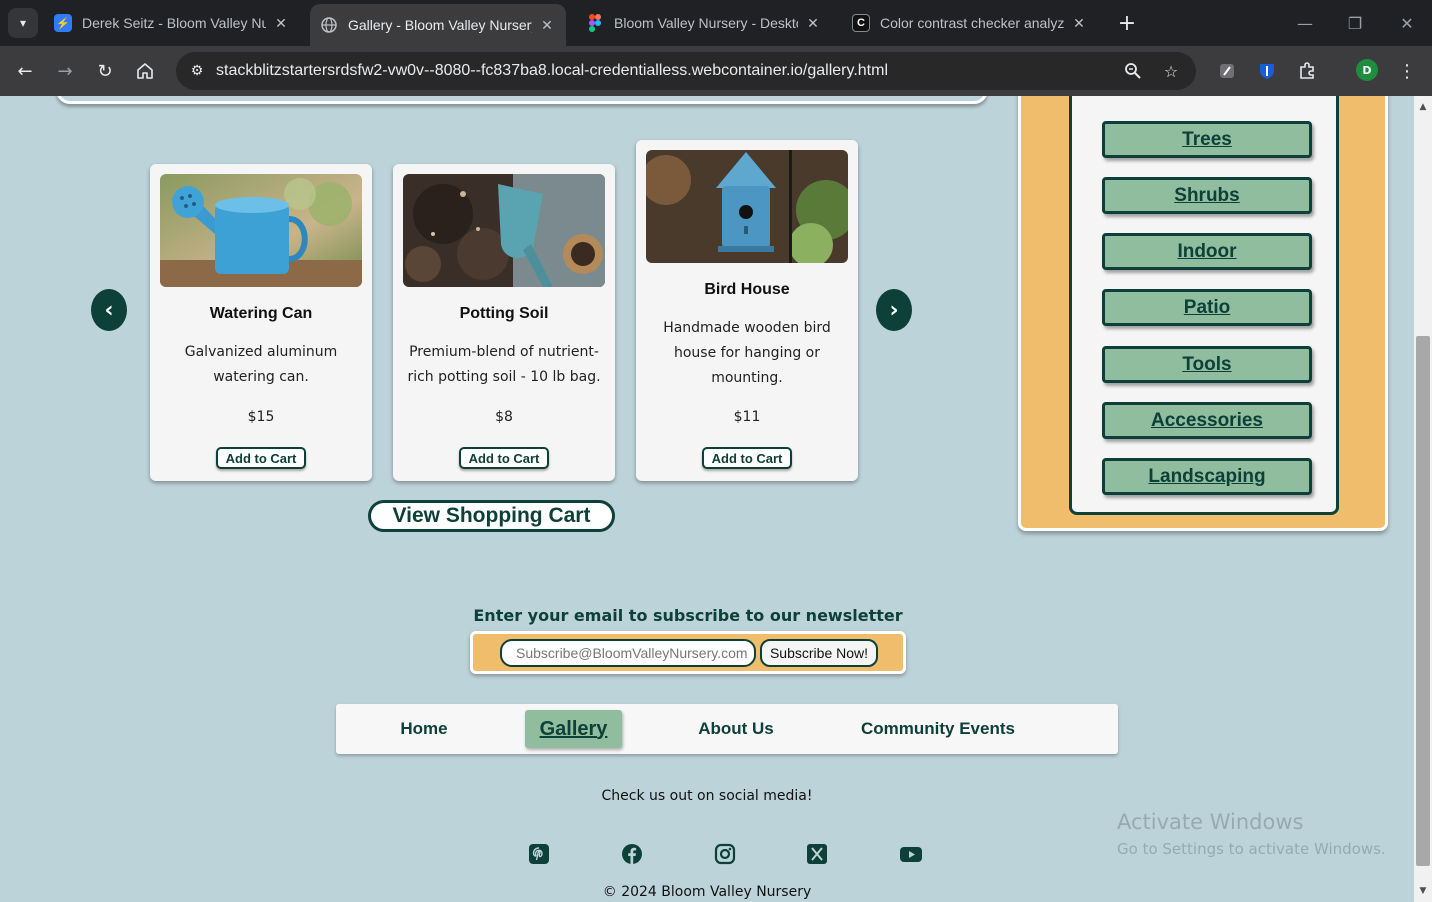  Describe the element at coordinates (1171, 71) in the screenshot. I see `bookmark-star-icon: ☆` at that location.